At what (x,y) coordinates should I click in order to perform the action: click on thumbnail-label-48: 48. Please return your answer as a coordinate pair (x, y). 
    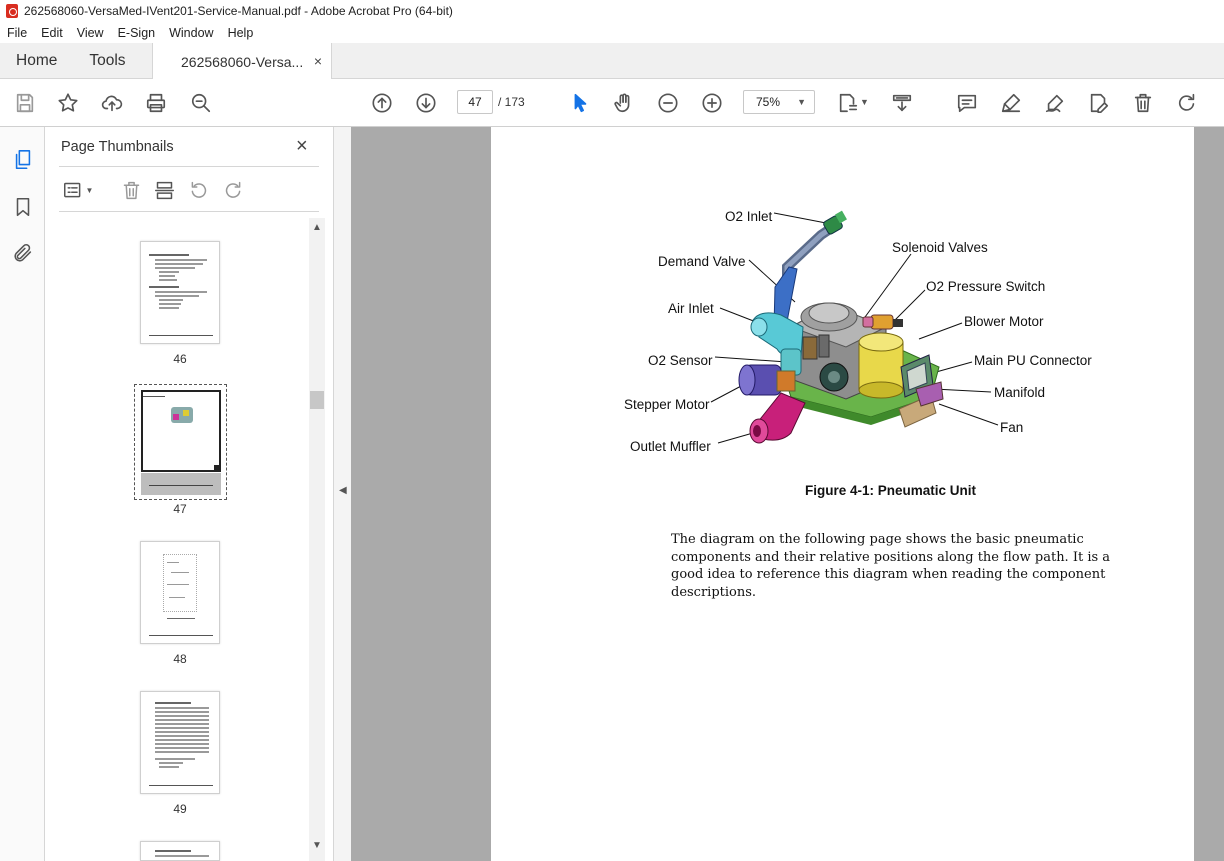
    Looking at the image, I should click on (180, 659).